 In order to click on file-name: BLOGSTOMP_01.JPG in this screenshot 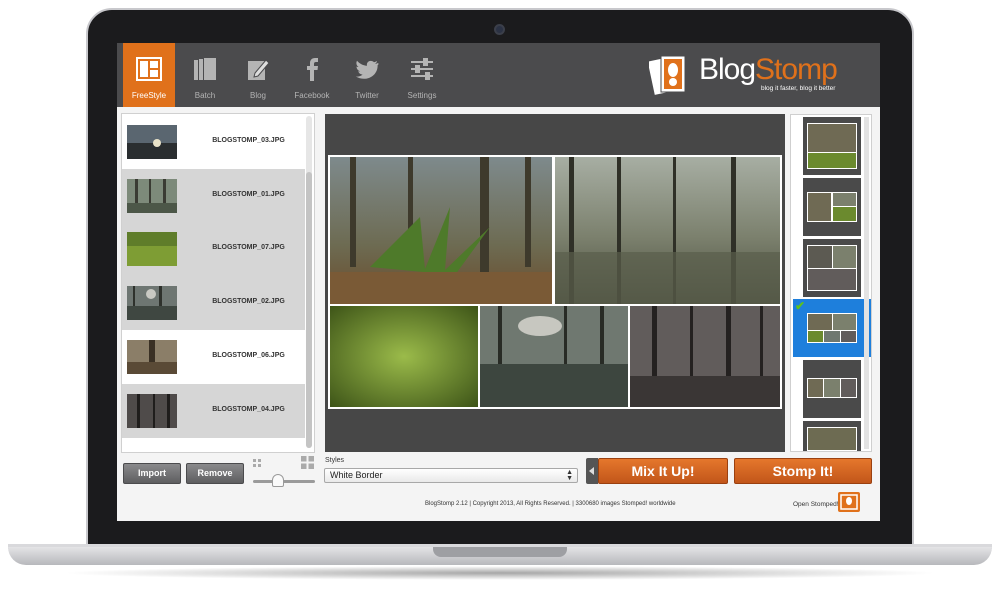, I will do `click(248, 194)`.